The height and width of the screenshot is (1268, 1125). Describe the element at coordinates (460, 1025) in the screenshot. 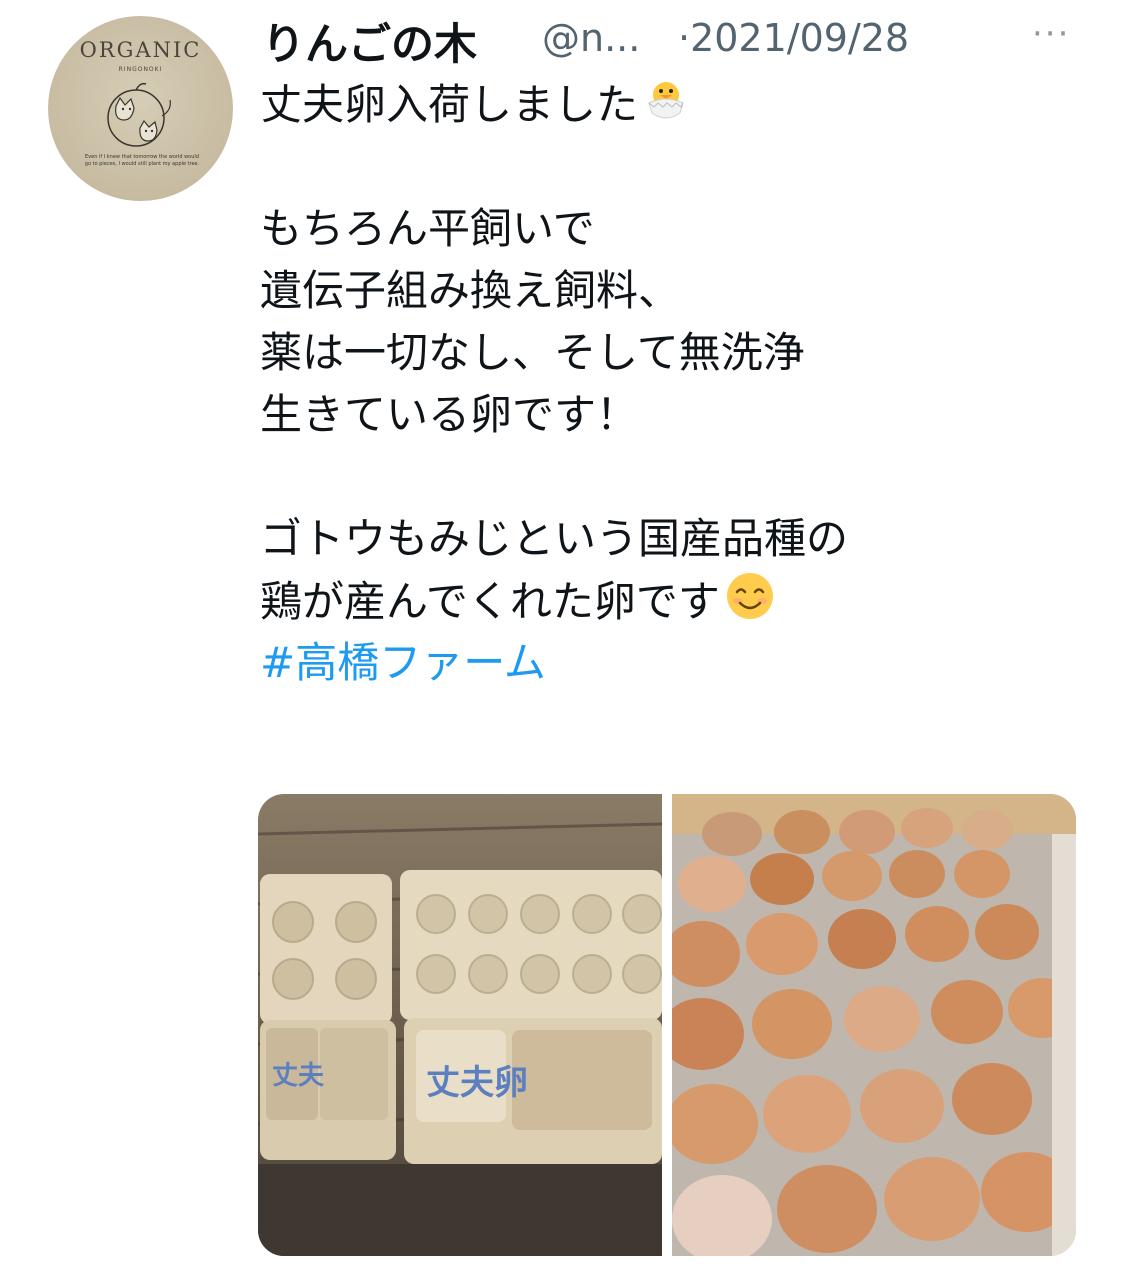

I see `egg-cartons-photo: 丈夫 丈夫卵` at that location.